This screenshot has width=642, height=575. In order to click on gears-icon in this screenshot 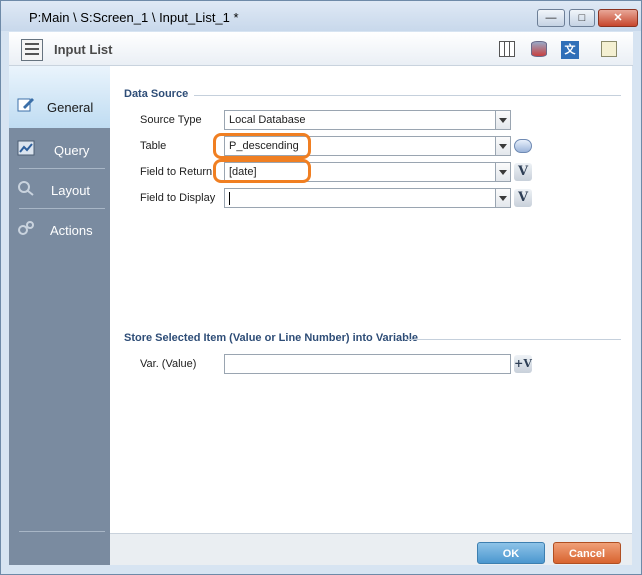, I will do `click(26, 228)`.